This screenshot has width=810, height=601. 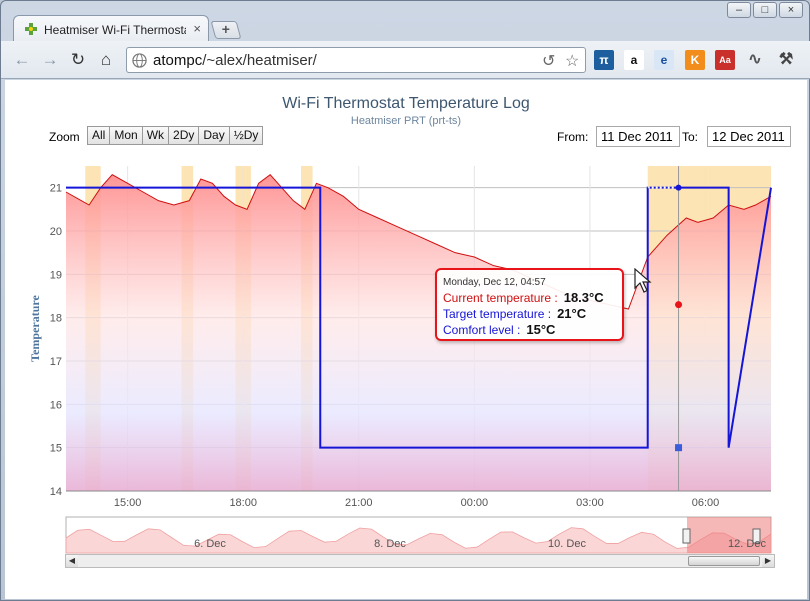 What do you see at coordinates (567, 544) in the screenshot?
I see `navigator-date-label: 10. Dec` at bounding box center [567, 544].